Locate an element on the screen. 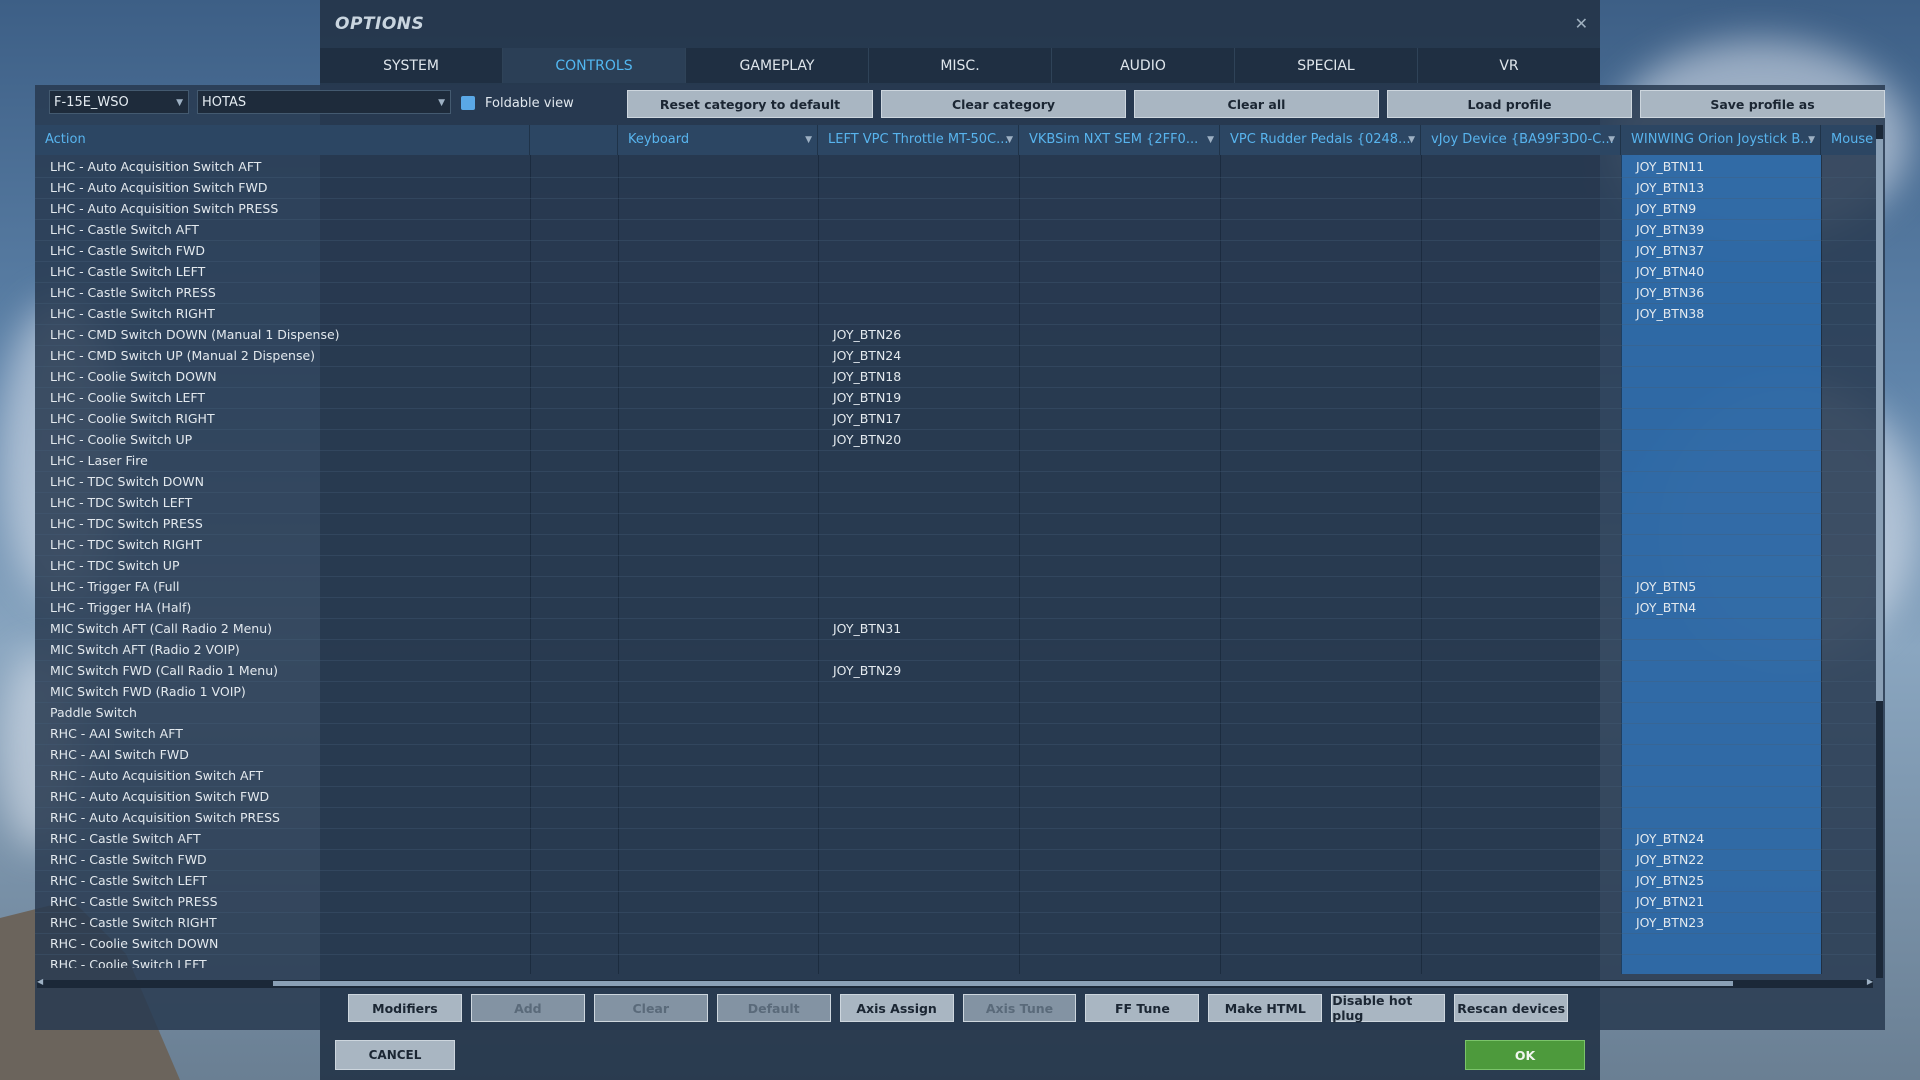 The image size is (1920, 1080). table-row: MIC Switch AFT (Radio 2 VOIP) is located at coordinates (956, 650).